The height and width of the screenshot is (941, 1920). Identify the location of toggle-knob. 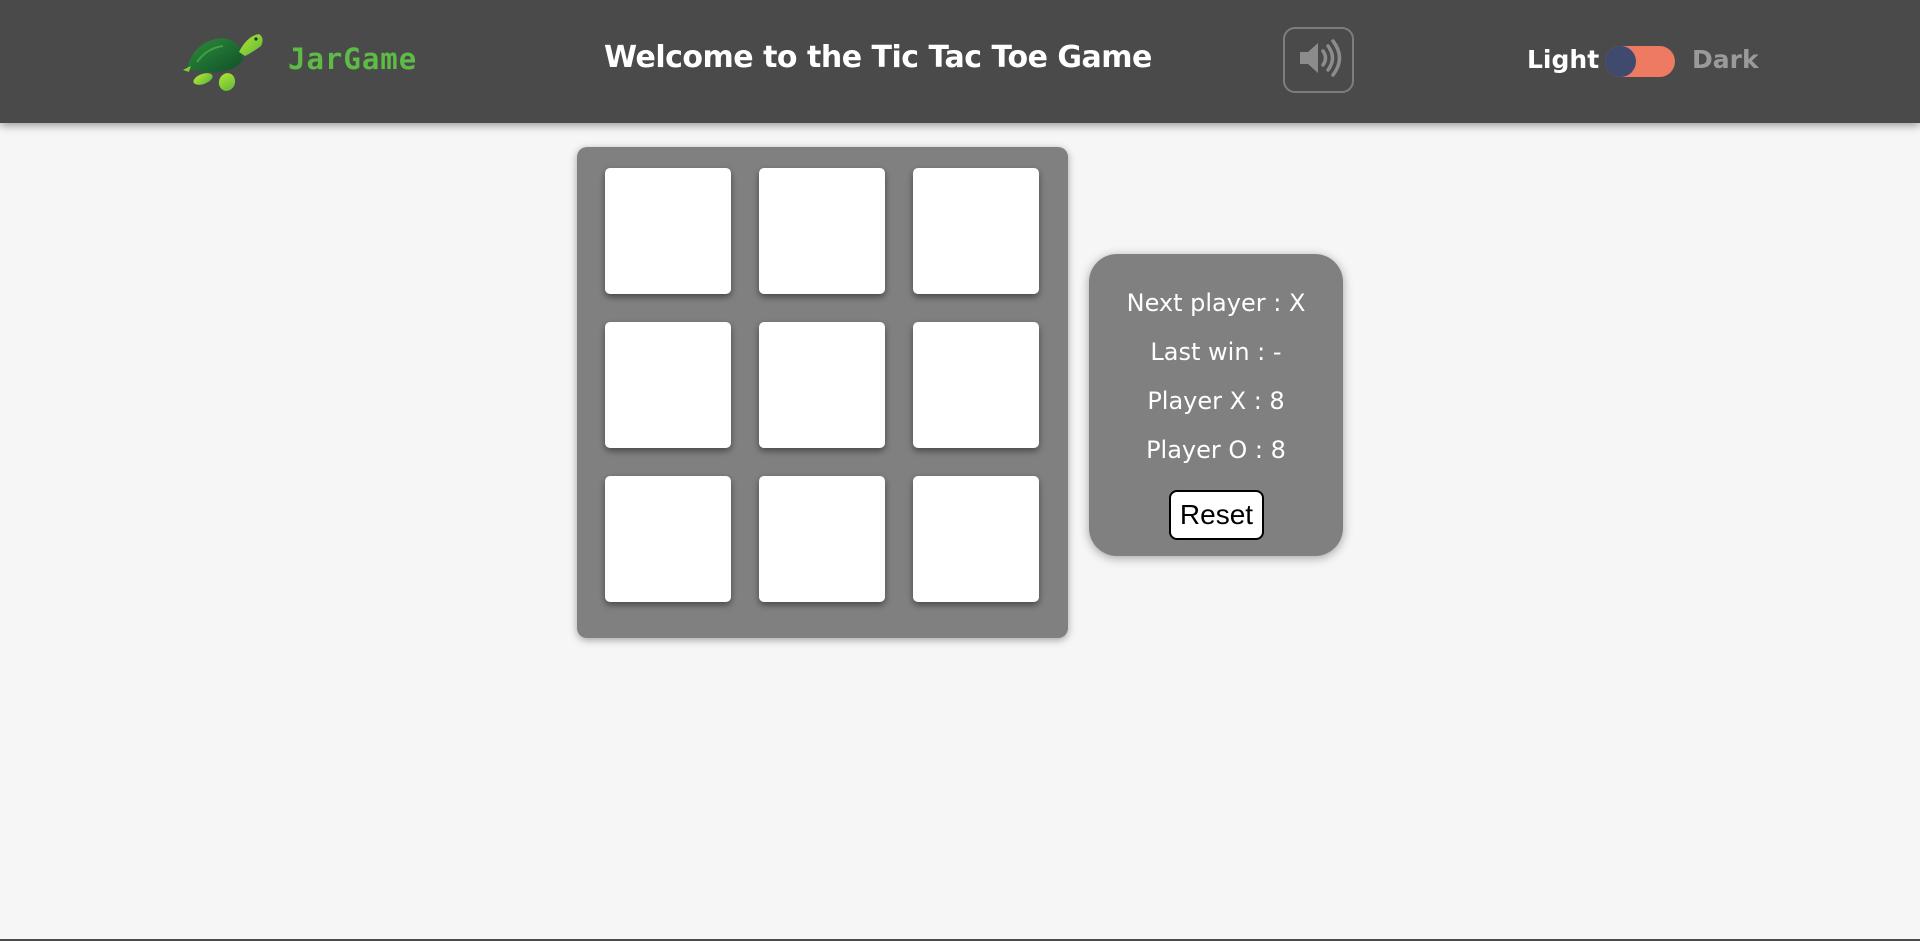
(1620, 61).